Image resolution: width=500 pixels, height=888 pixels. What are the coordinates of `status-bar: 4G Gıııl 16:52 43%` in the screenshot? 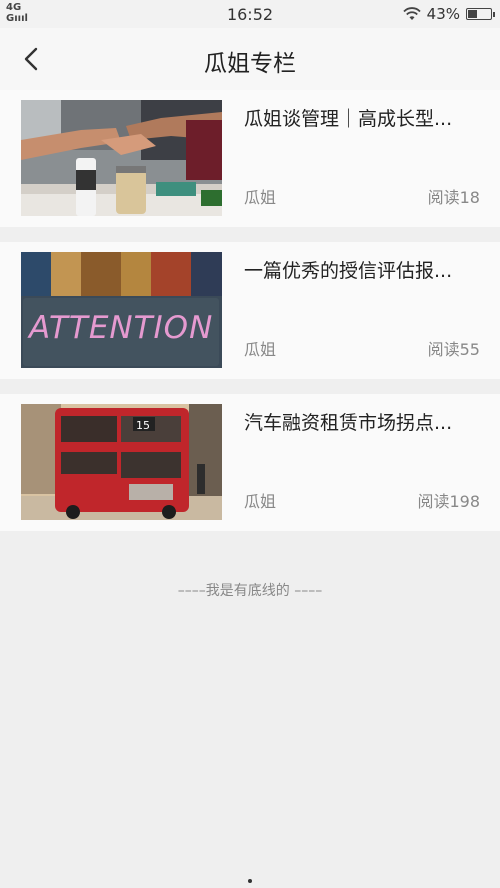 It's located at (250, 14).